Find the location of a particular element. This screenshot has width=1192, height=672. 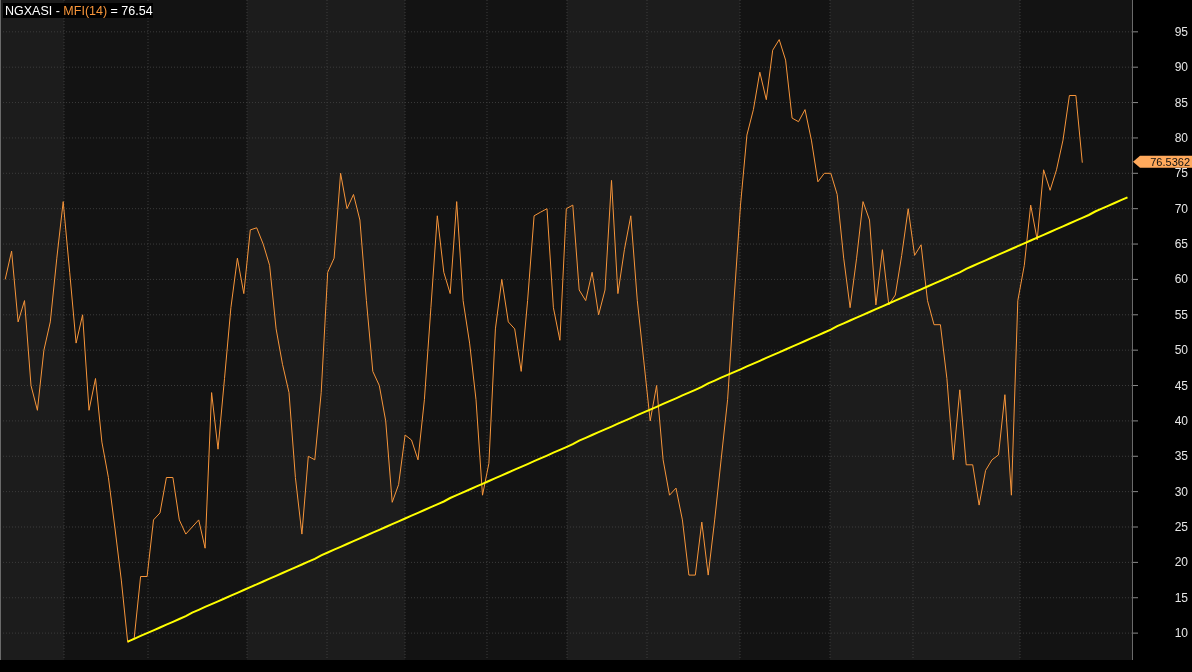

axis-tick-label: 85 is located at coordinates (1181, 102).